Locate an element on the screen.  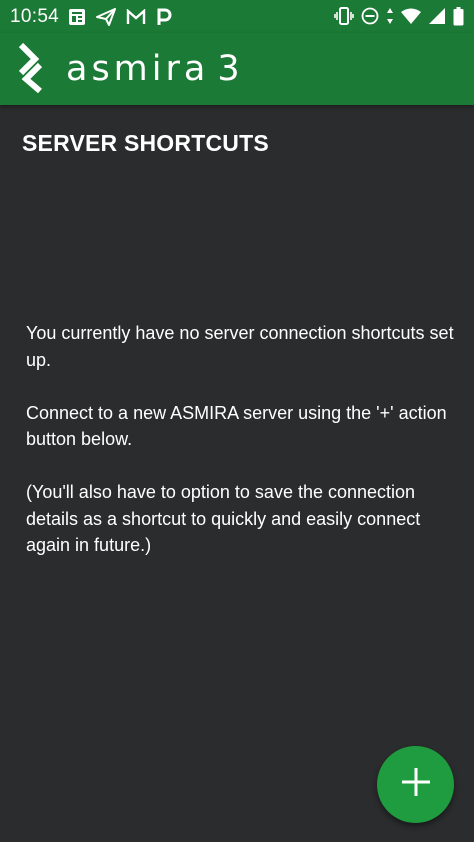
plus-icon is located at coordinates (416, 784).